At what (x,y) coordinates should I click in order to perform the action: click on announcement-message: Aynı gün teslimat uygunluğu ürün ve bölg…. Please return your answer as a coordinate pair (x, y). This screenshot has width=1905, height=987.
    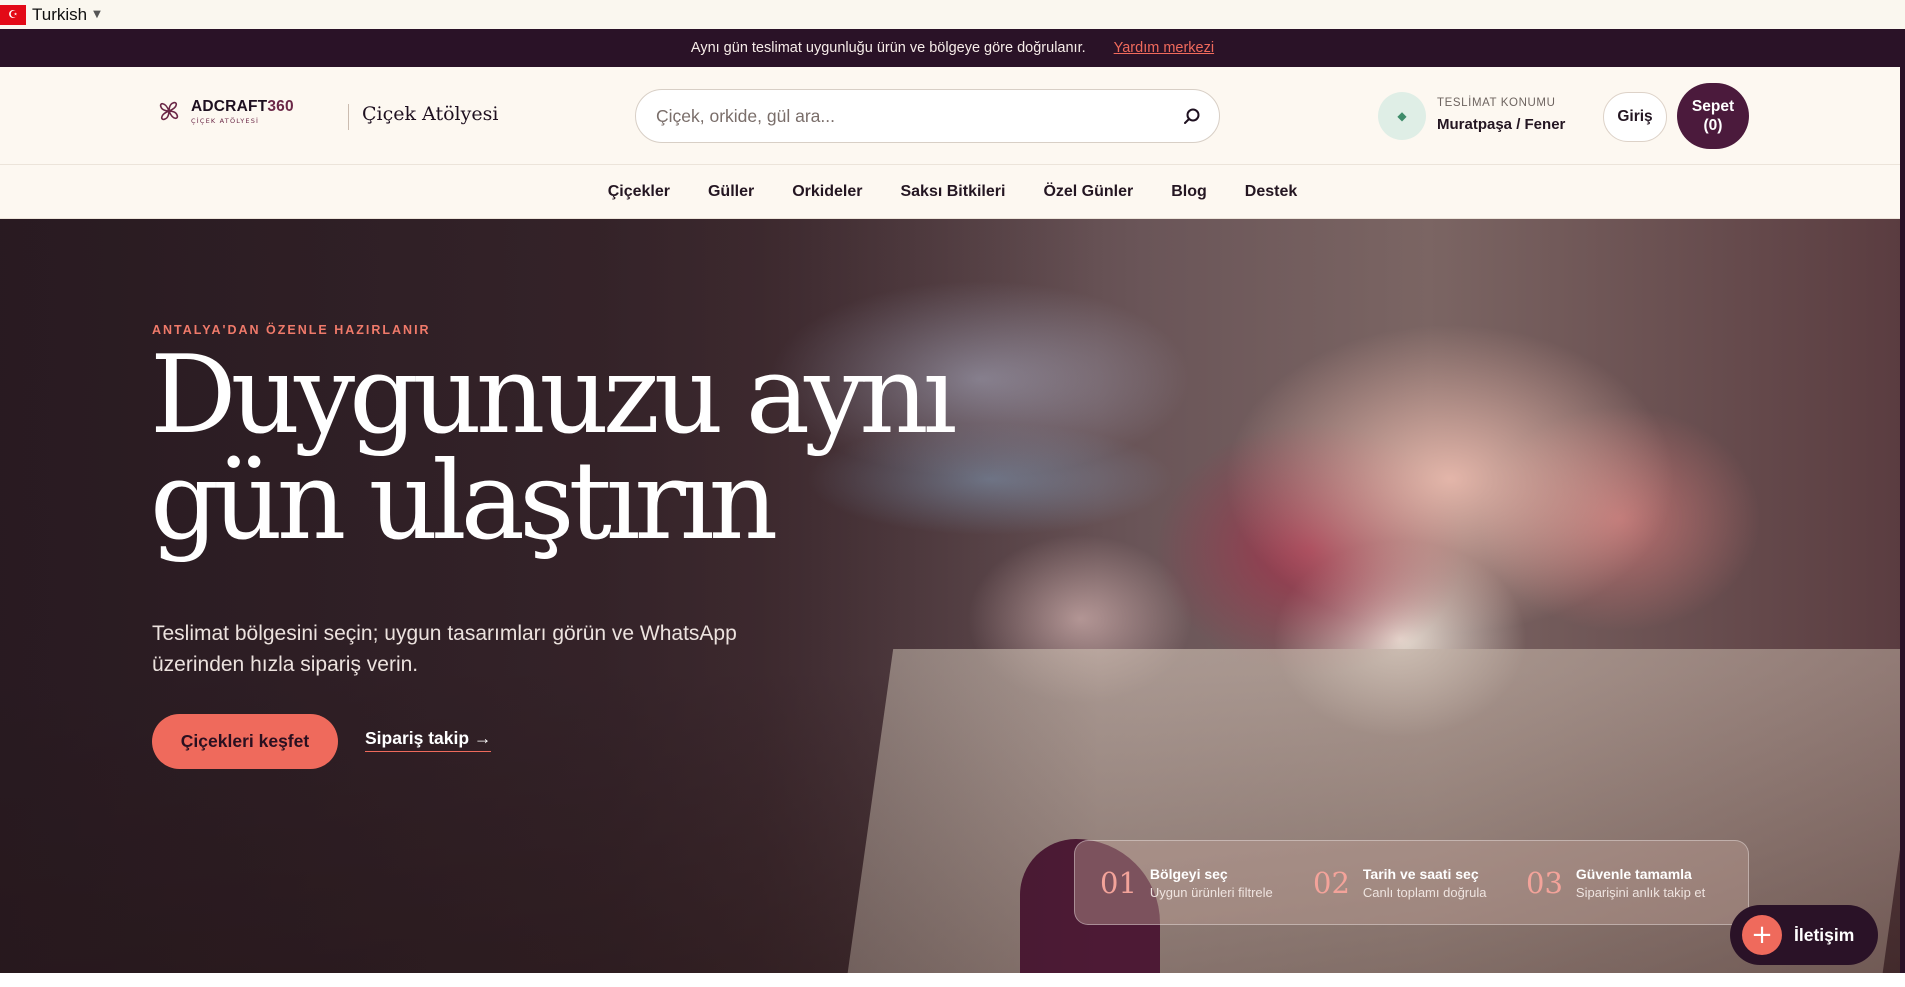
    Looking at the image, I should click on (888, 48).